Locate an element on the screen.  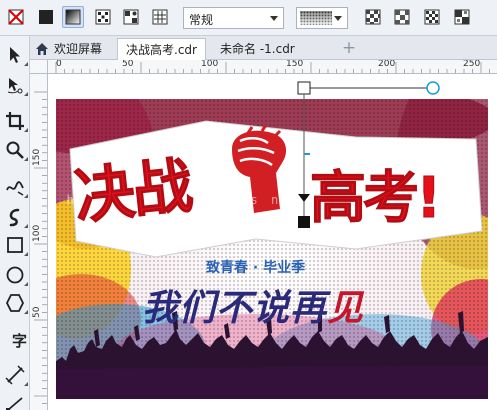
hexagon-icon is located at coordinates (15, 303).